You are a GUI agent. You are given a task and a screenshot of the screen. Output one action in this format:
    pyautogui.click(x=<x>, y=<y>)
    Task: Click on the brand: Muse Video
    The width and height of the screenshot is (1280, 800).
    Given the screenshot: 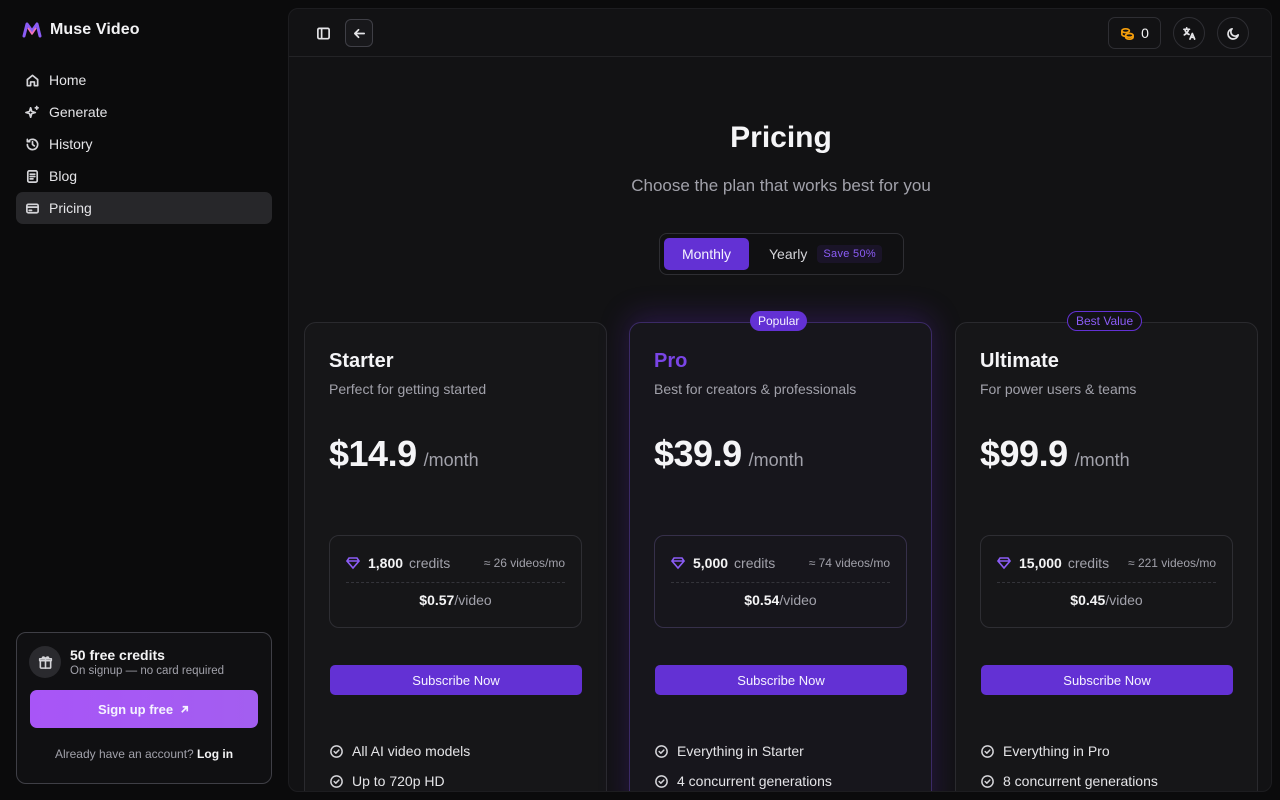 What is the action you would take?
    pyautogui.click(x=81, y=30)
    